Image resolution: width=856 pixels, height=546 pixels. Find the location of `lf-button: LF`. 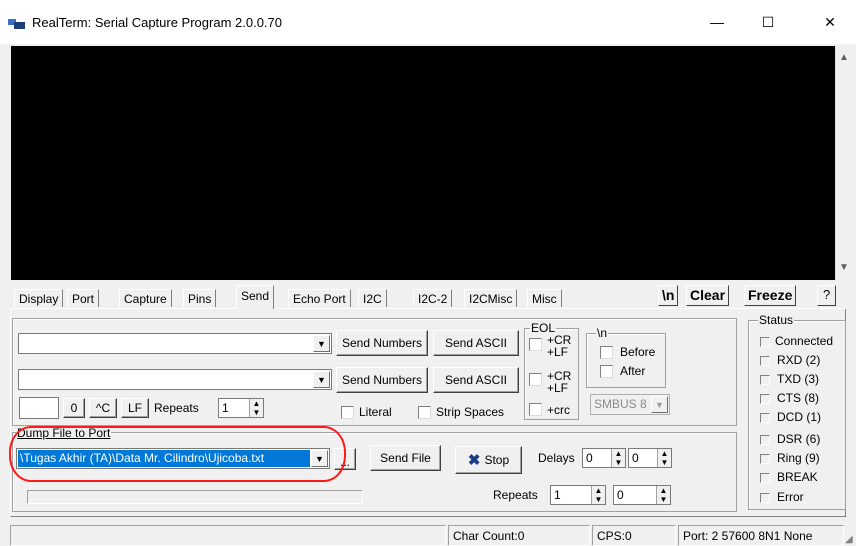

lf-button: LF is located at coordinates (135, 408).